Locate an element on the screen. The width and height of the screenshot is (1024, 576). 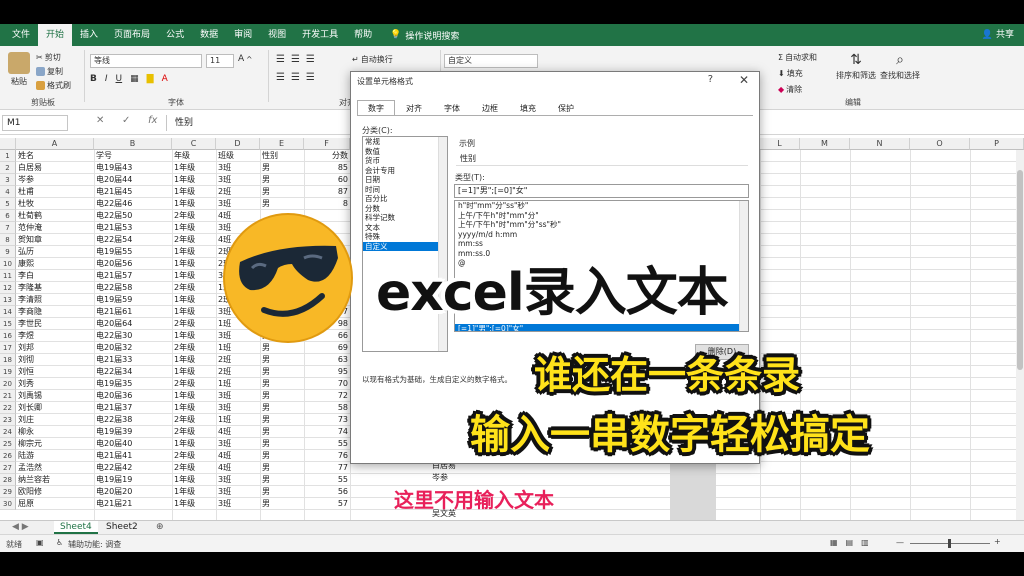
number-format-select: 自定义 is located at coordinates (491, 61).